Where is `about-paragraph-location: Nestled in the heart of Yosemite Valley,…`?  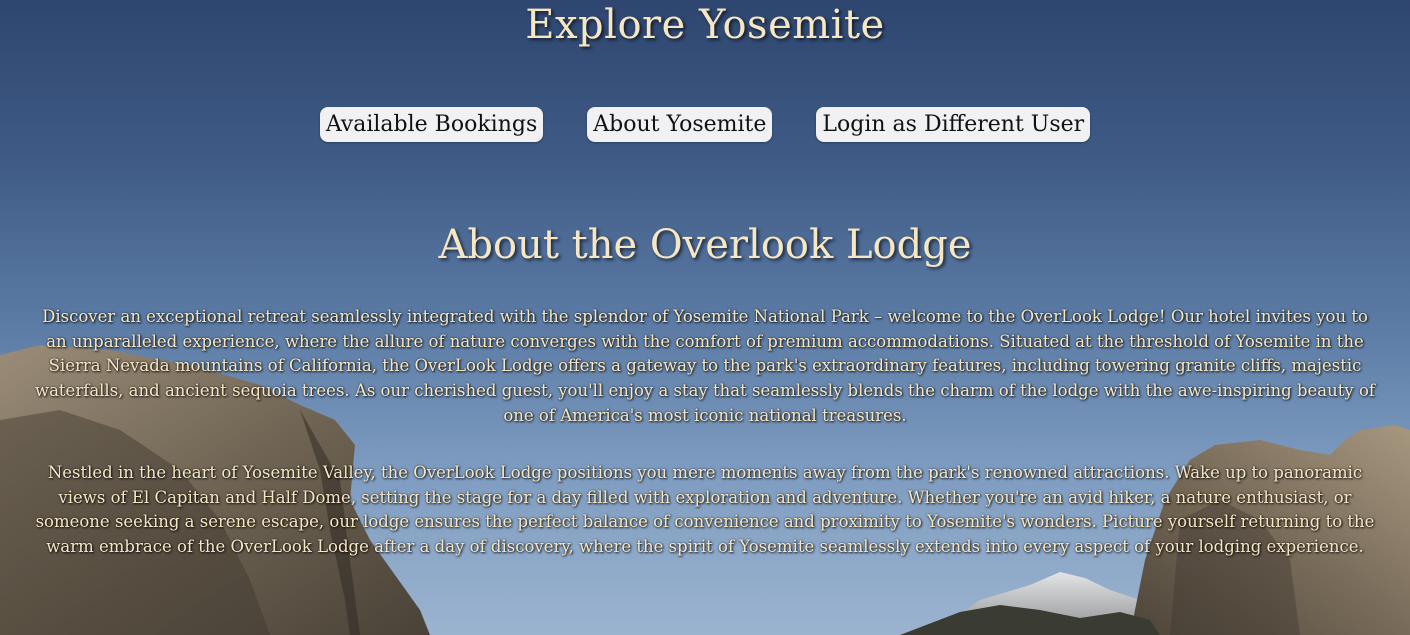 about-paragraph-location: Nestled in the heart of Yosemite Valley,… is located at coordinates (705, 510).